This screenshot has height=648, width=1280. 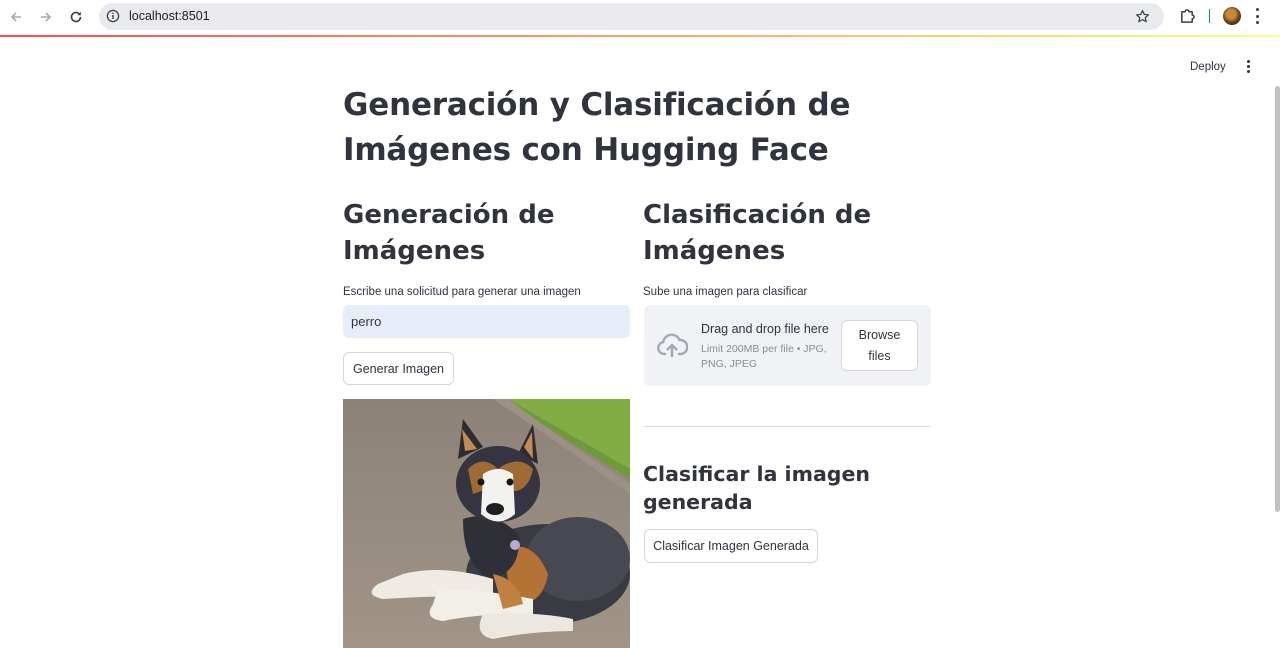 What do you see at coordinates (1142, 16) in the screenshot?
I see `star-icon` at bounding box center [1142, 16].